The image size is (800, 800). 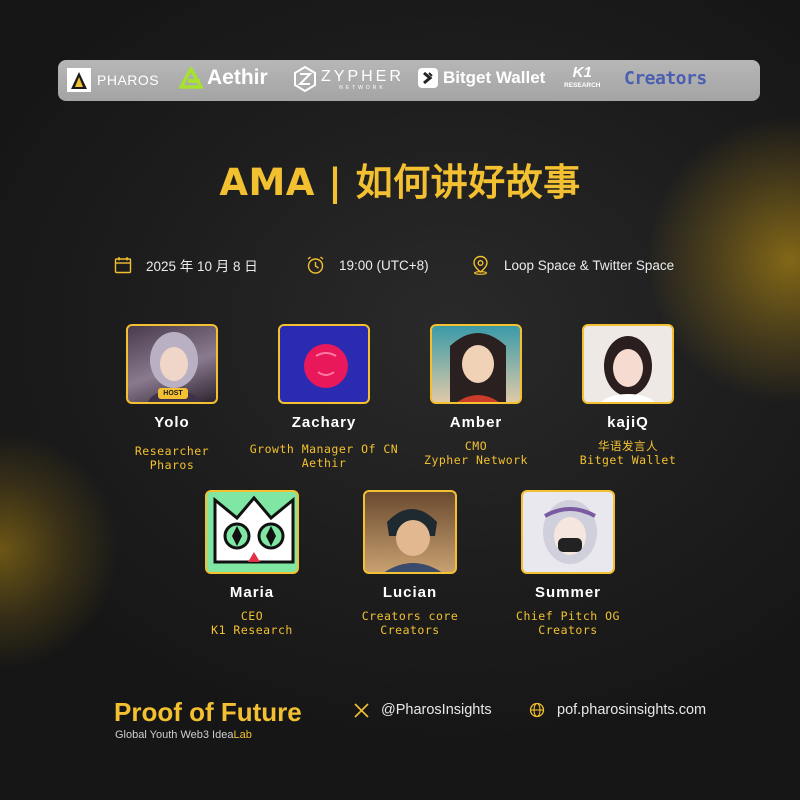 I want to click on avatar-yolo: HOST, so click(x=172, y=364).